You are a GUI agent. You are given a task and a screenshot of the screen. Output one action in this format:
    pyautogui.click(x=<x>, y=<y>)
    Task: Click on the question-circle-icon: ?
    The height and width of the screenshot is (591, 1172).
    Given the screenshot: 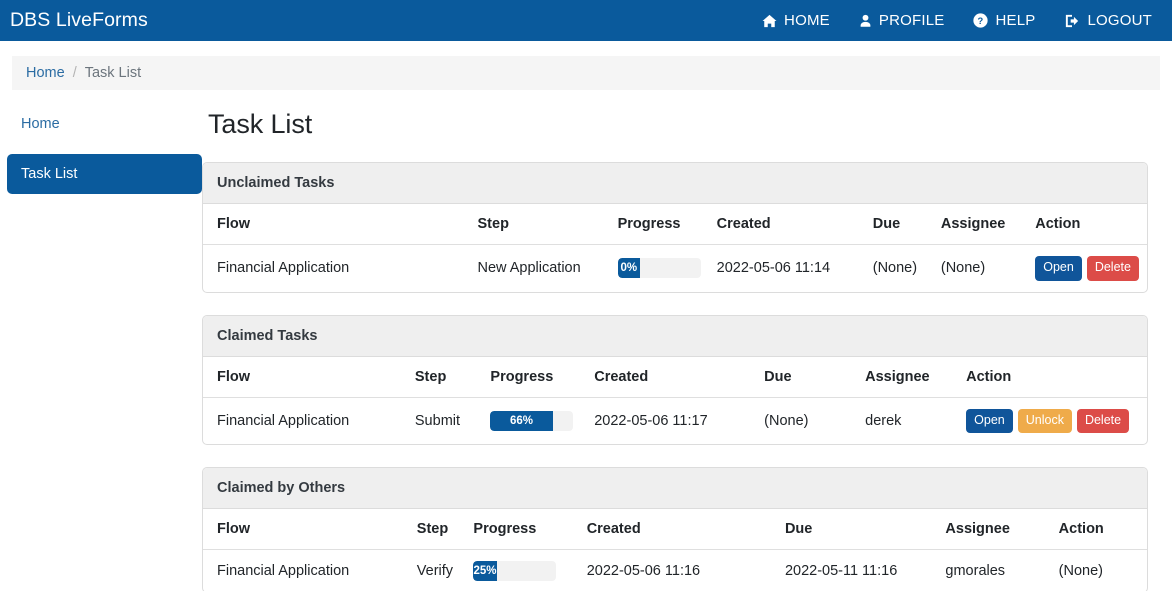 What is the action you would take?
    pyautogui.click(x=981, y=20)
    